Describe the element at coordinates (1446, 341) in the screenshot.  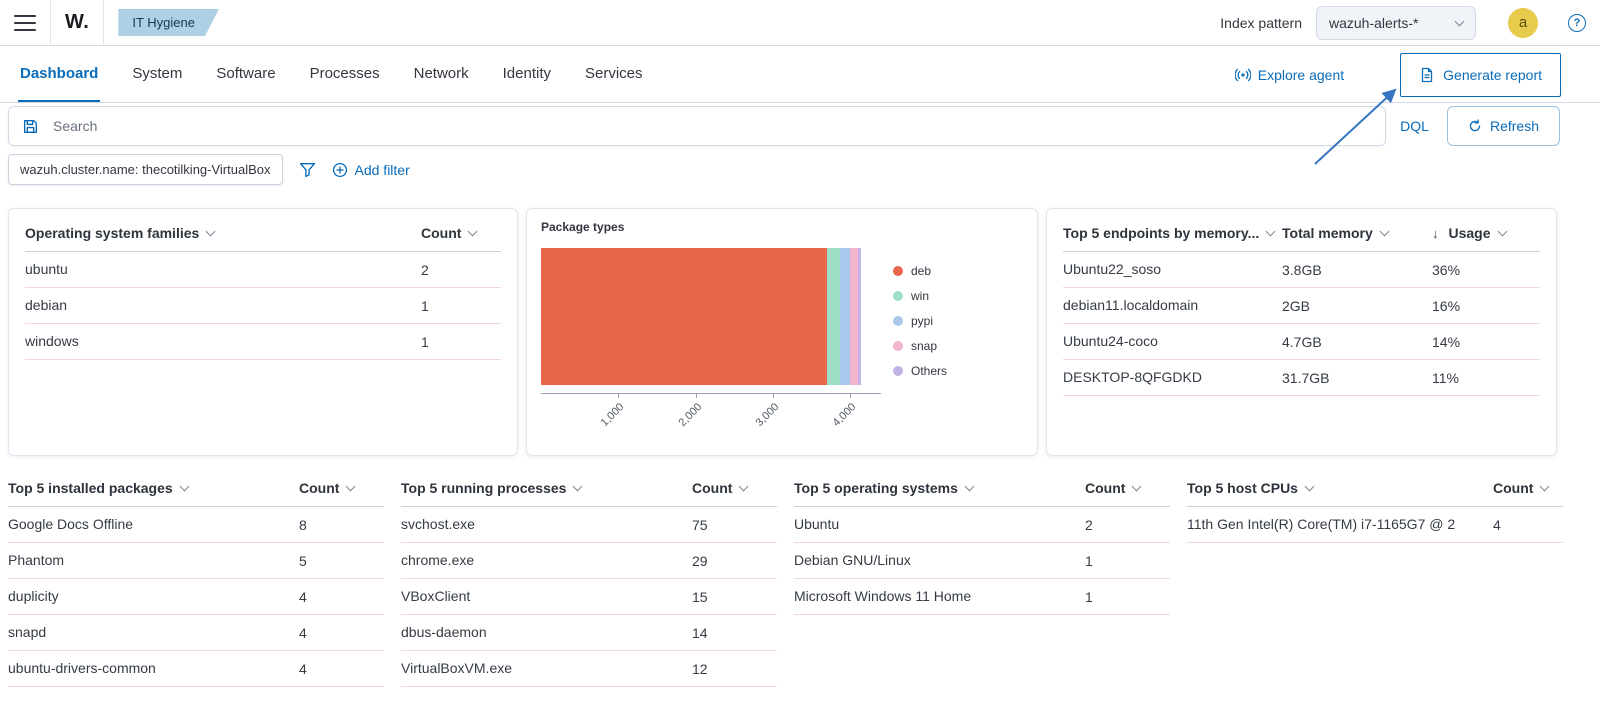
I see `row-value: 14%` at that location.